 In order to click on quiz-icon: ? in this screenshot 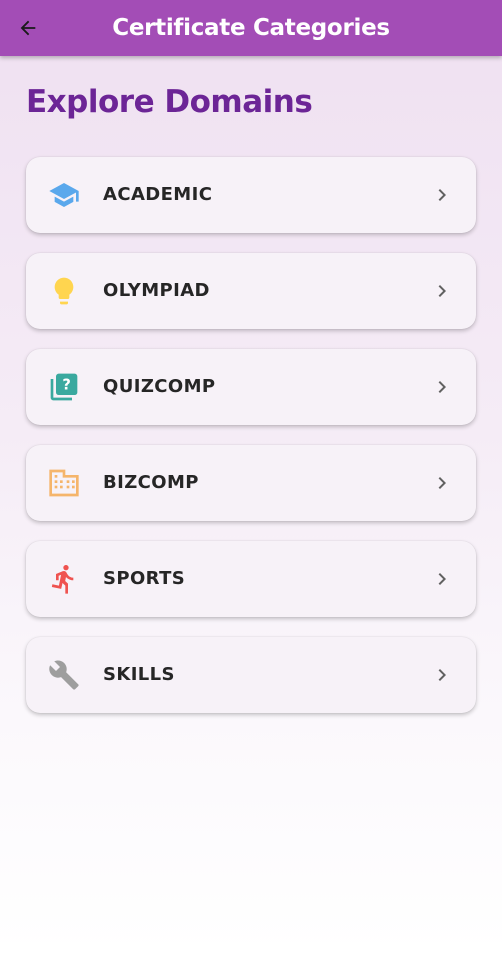, I will do `click(64, 387)`.